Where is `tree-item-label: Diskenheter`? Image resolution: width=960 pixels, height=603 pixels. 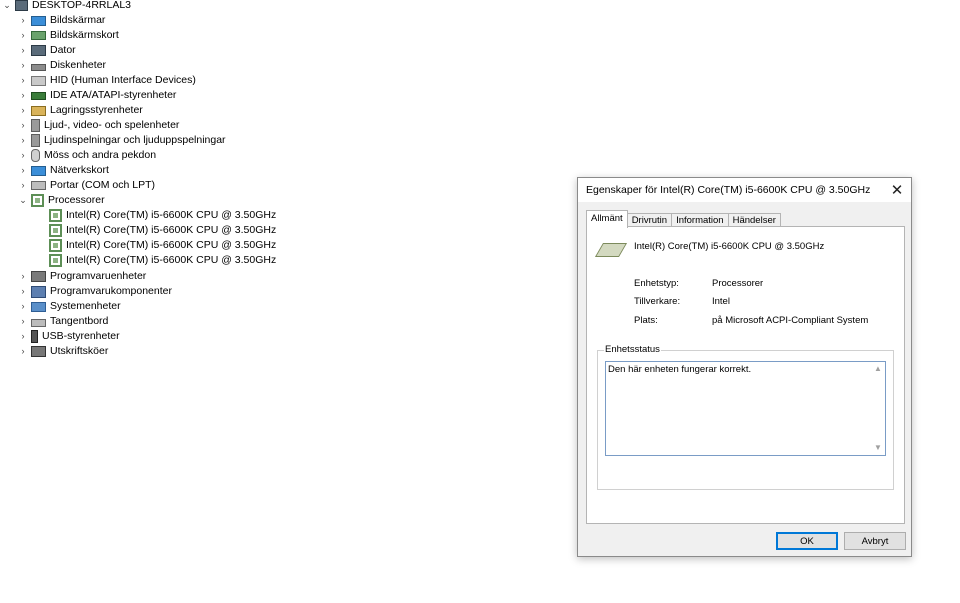 tree-item-label: Diskenheter is located at coordinates (78, 65).